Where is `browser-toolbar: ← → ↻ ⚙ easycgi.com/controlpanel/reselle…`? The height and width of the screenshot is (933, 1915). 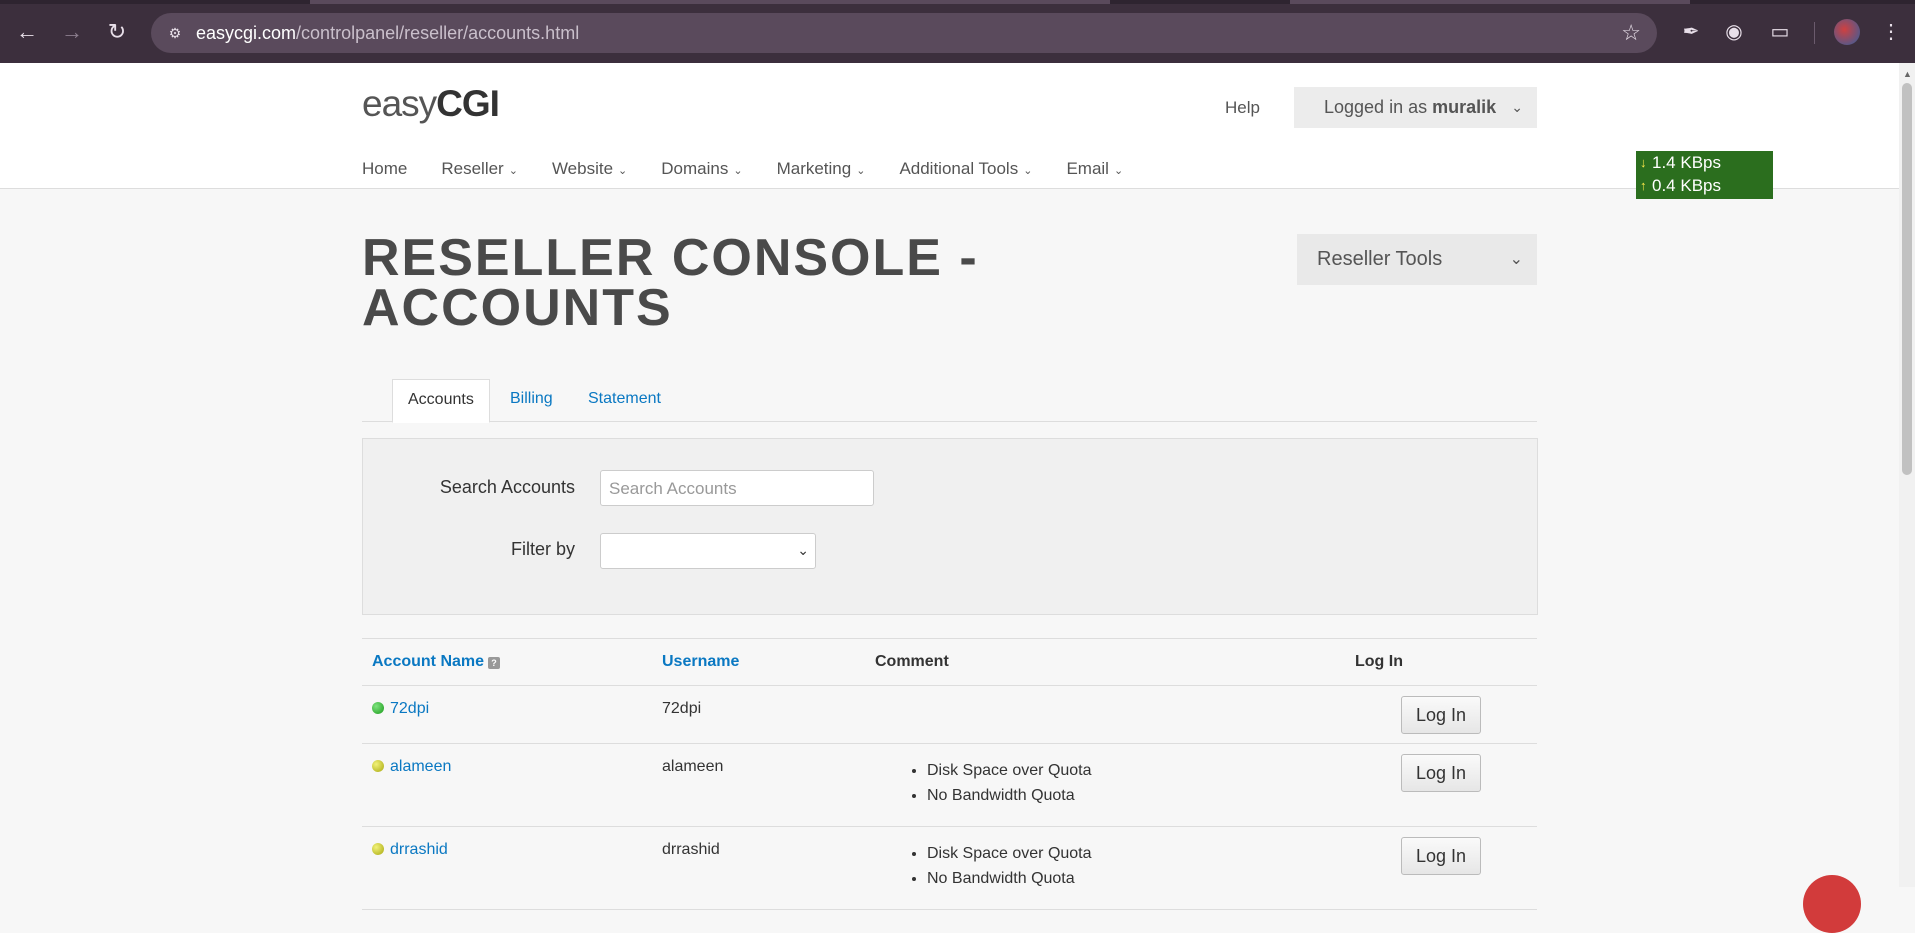
browser-toolbar: ← → ↻ ⚙ easycgi.com/controlpanel/reselle… is located at coordinates (957, 31).